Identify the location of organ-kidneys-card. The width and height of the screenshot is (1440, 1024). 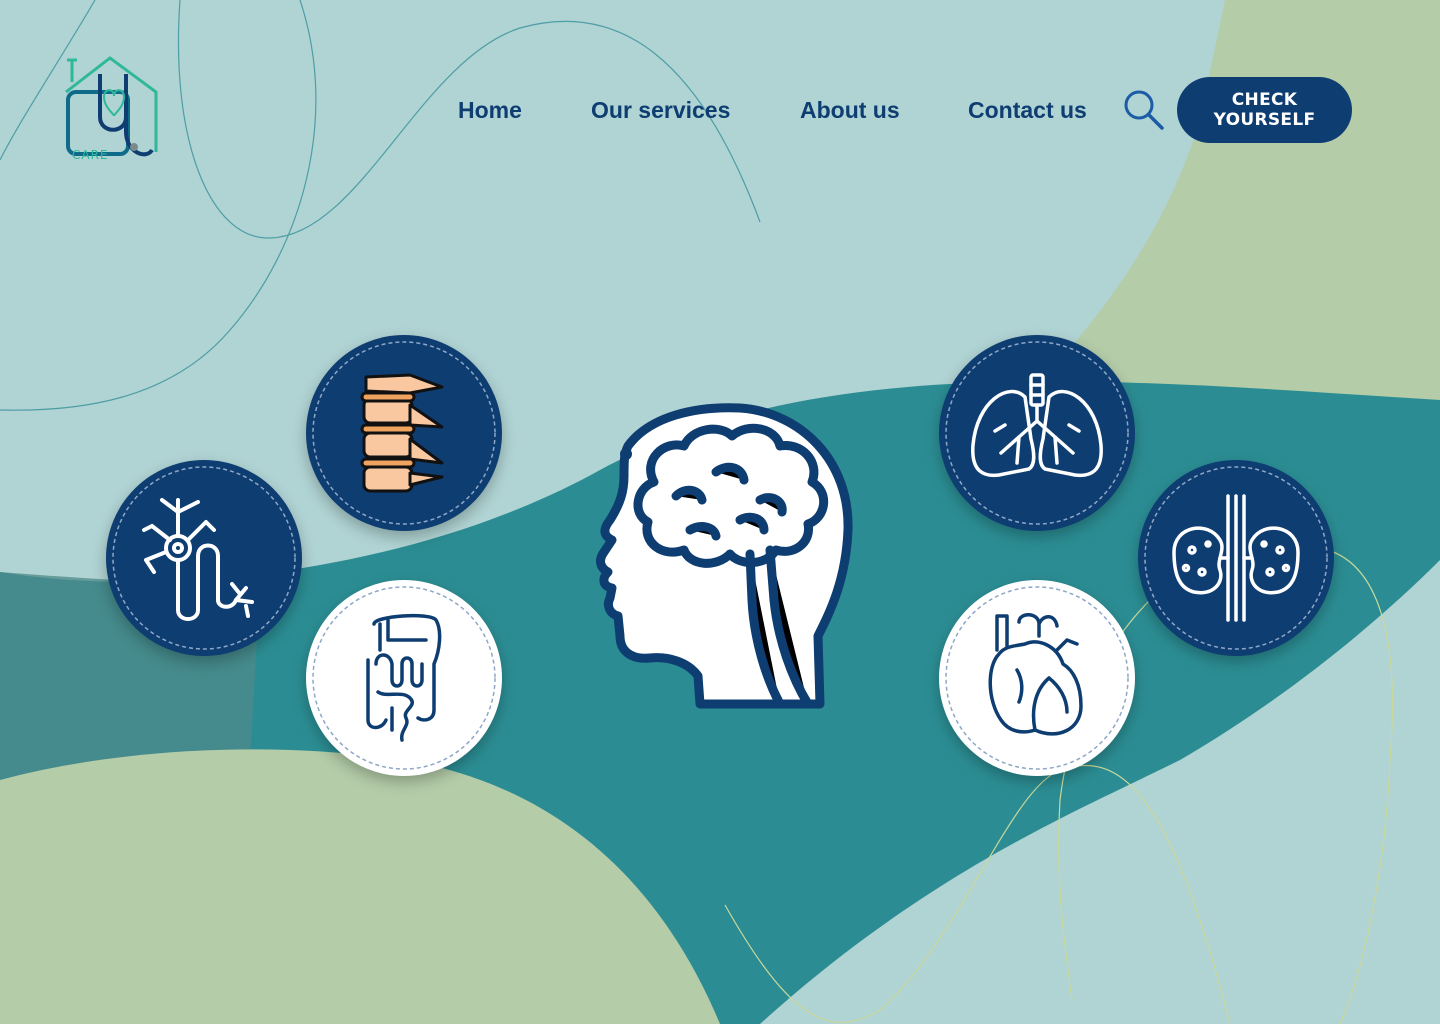
(1236, 558).